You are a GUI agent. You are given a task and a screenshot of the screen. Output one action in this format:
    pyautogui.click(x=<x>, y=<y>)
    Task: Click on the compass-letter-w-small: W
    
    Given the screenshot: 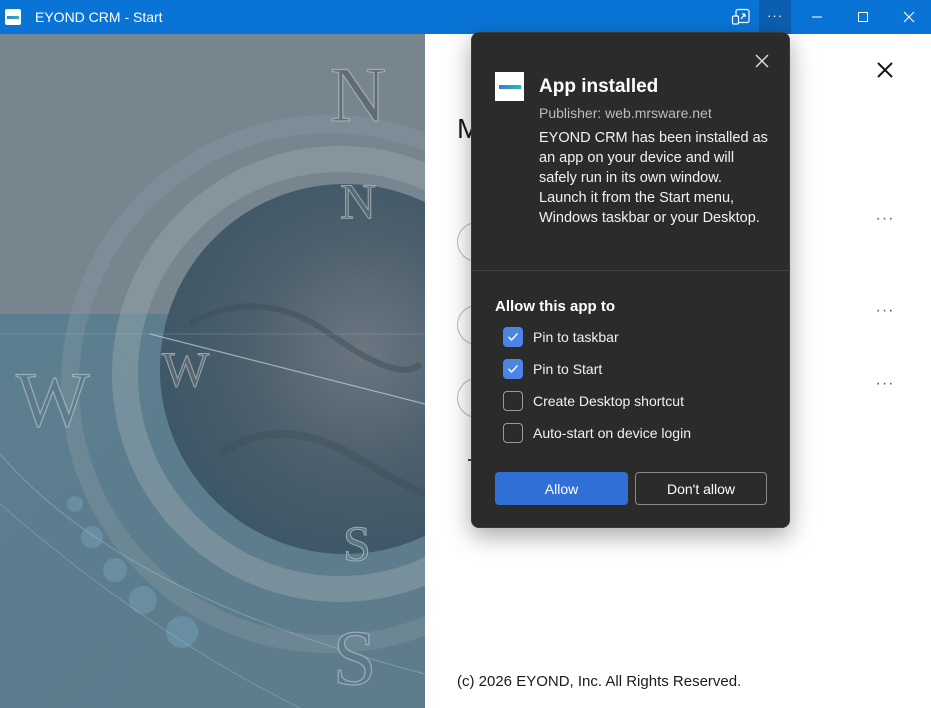 What is the action you would take?
    pyautogui.click(x=186, y=369)
    